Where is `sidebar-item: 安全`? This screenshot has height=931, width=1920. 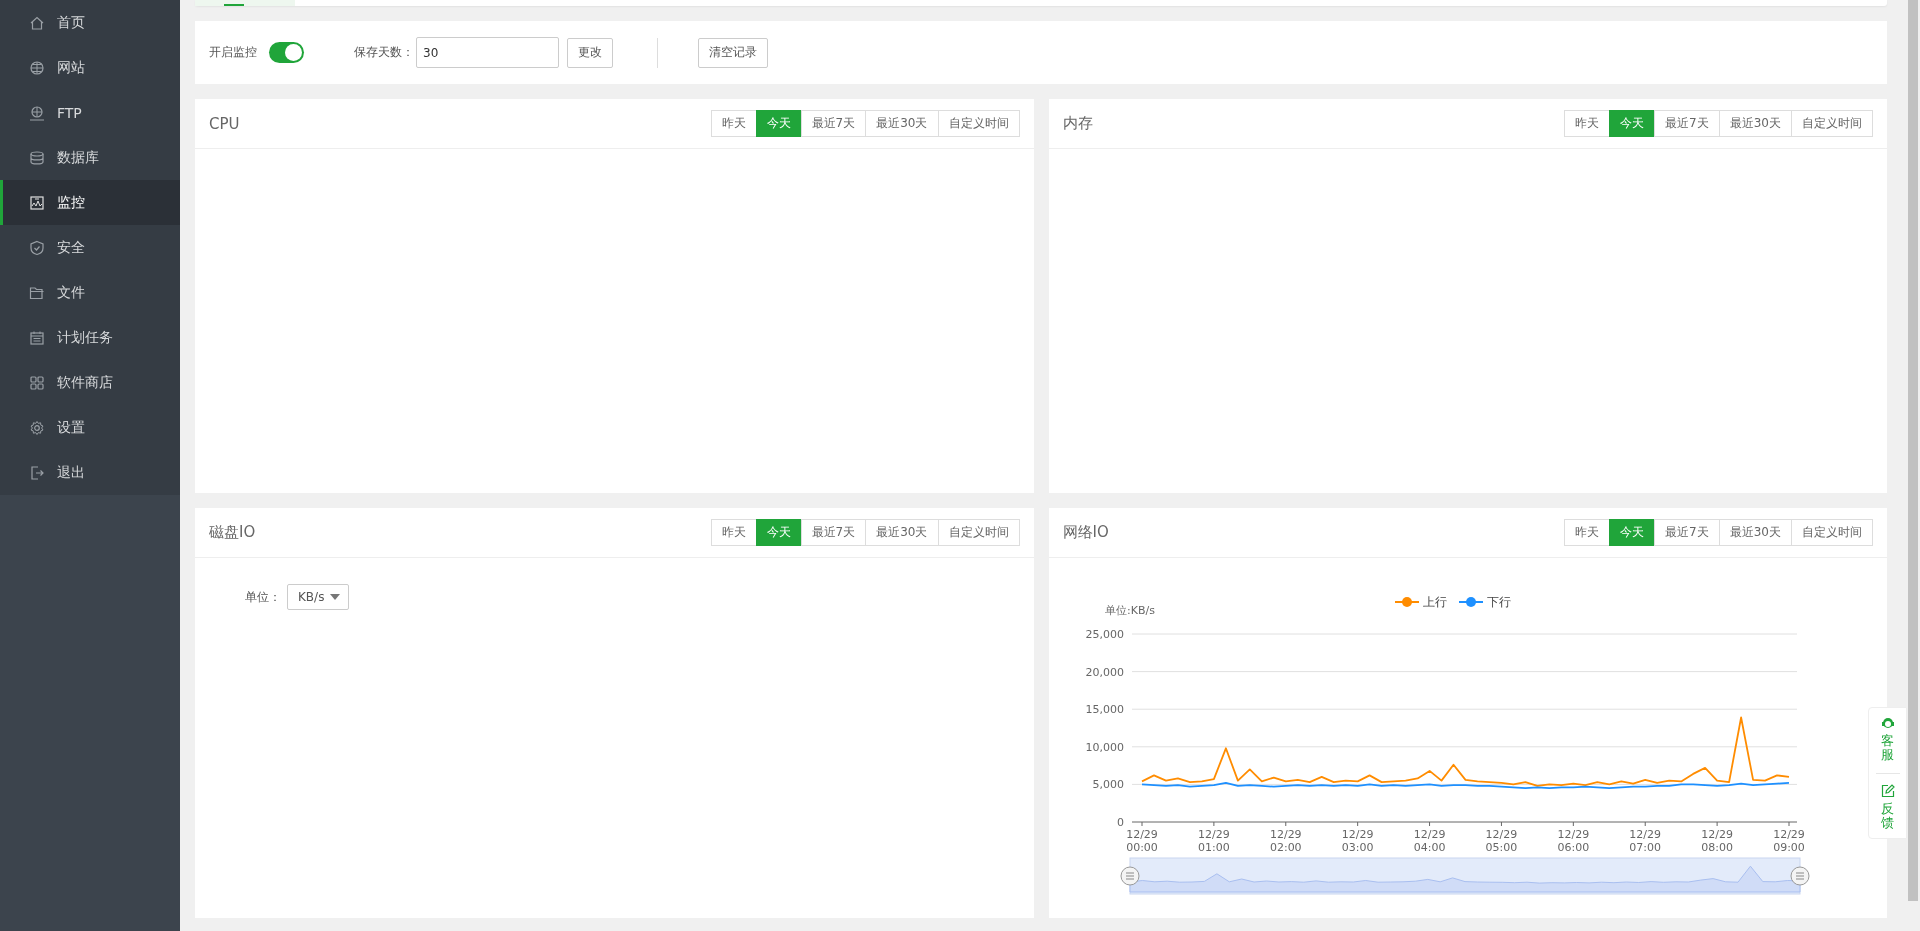
sidebar-item: 安全 is located at coordinates (90, 247).